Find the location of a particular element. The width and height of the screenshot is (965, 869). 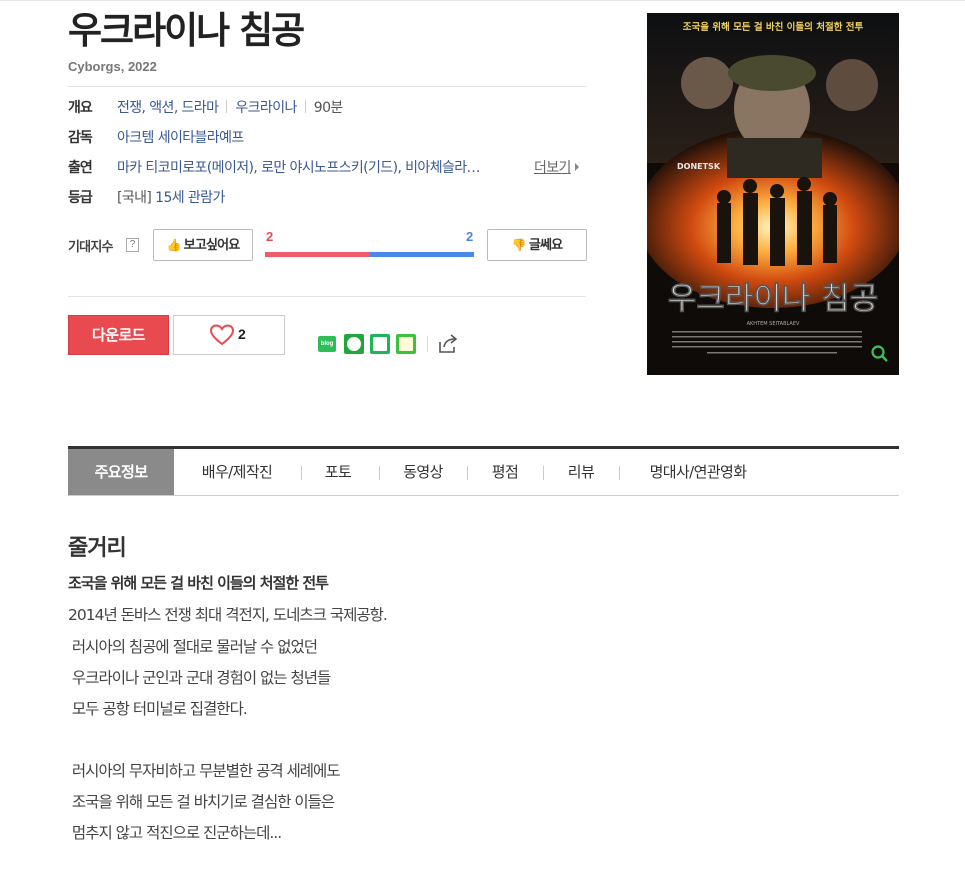

not-sure-button: 👎 글쎄요 is located at coordinates (537, 245).